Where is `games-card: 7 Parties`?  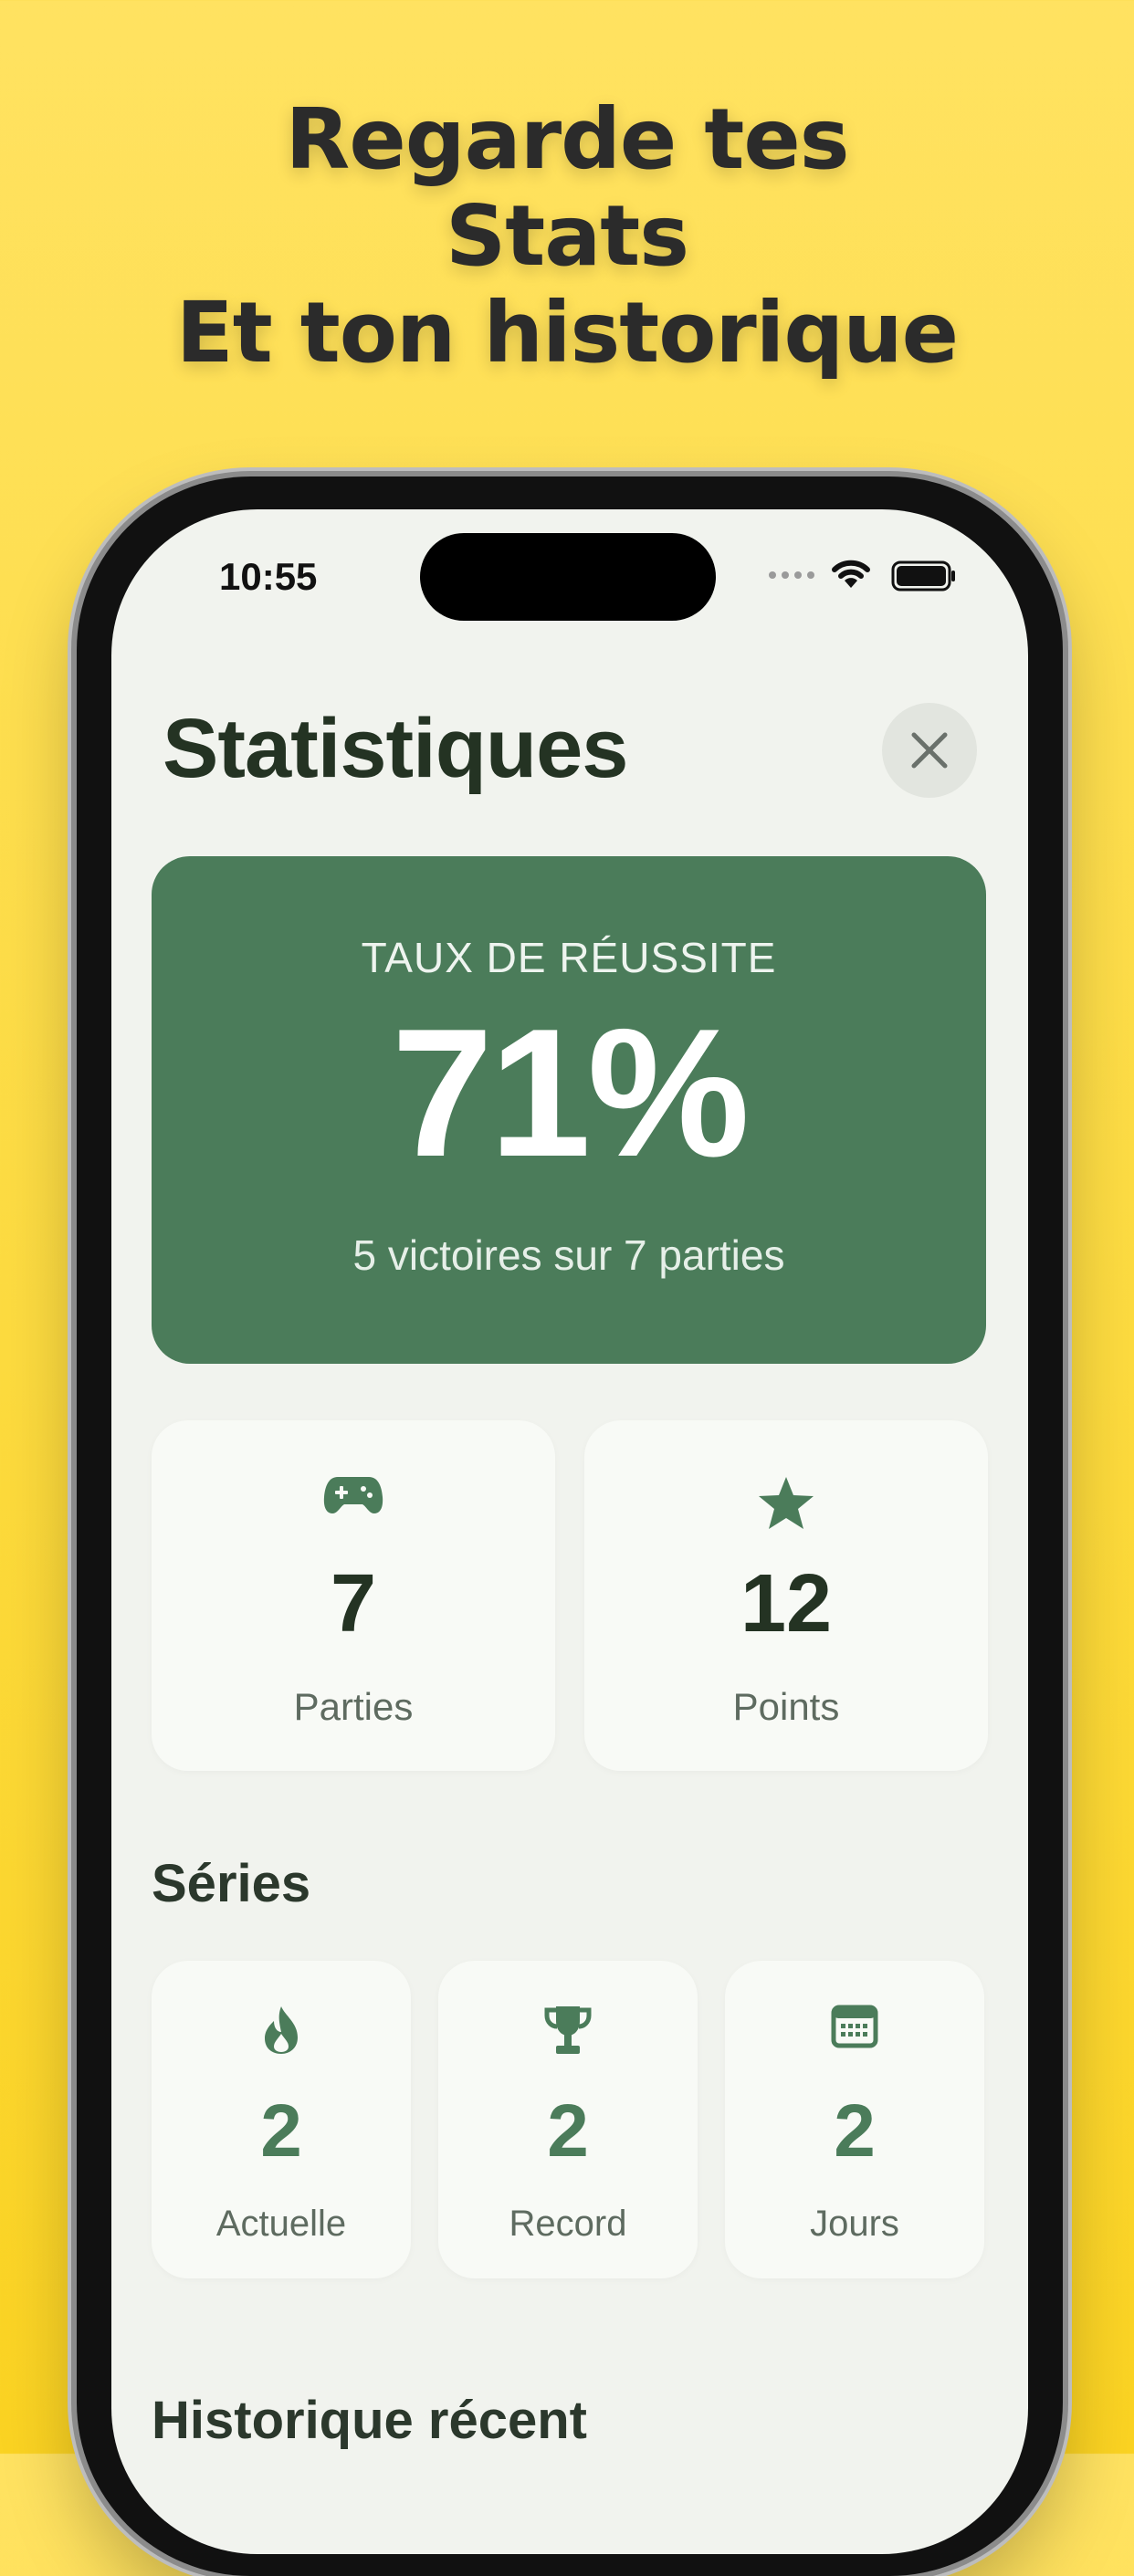
games-card: 7 Parties is located at coordinates (353, 1595).